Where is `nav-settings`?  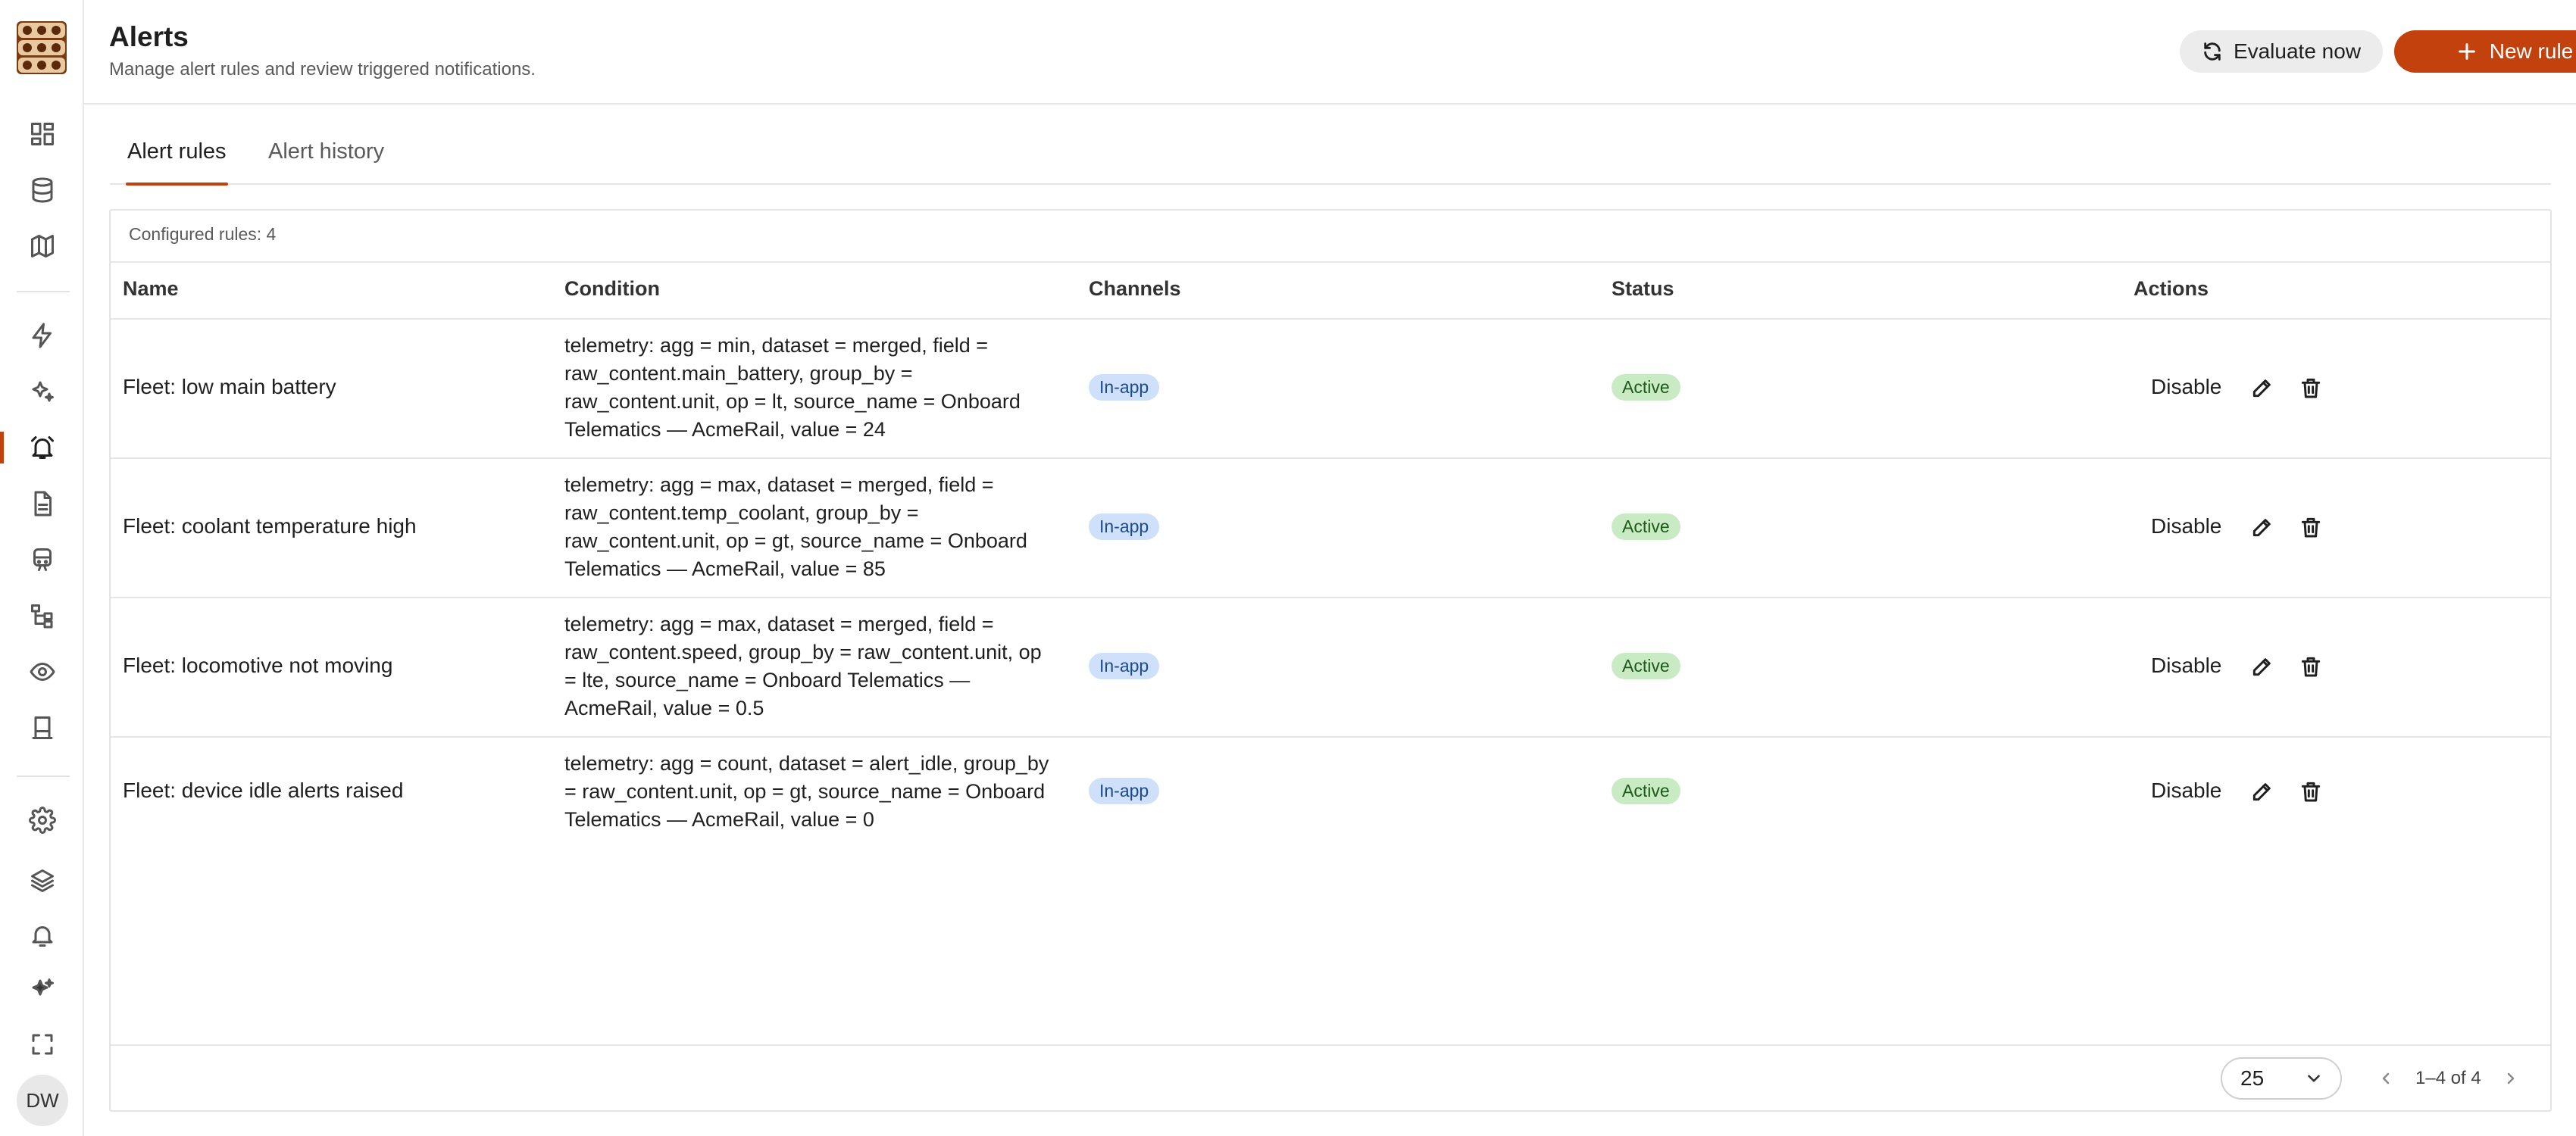
nav-settings is located at coordinates (42, 820).